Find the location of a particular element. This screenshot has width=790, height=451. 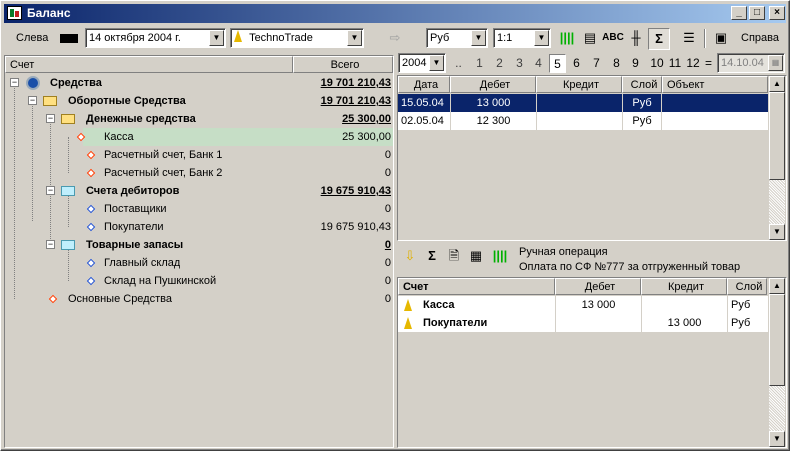

col-header-total: Всего is located at coordinates (343, 64).